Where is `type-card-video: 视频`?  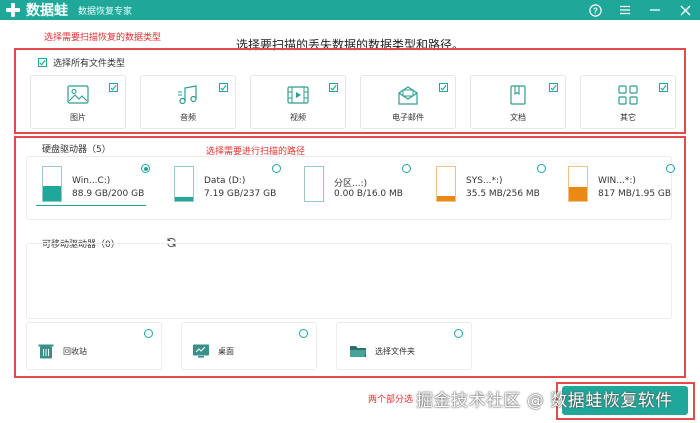
type-card-video: 视频 is located at coordinates (298, 102).